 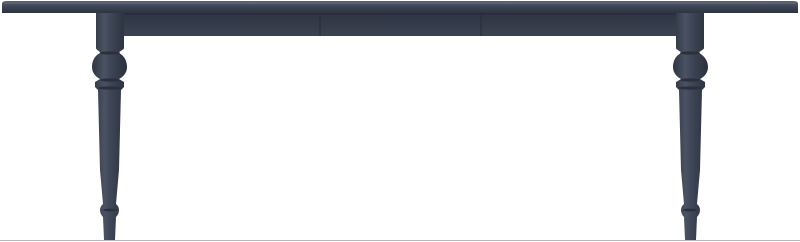 I want to click on right-leg, so click(x=690, y=126).